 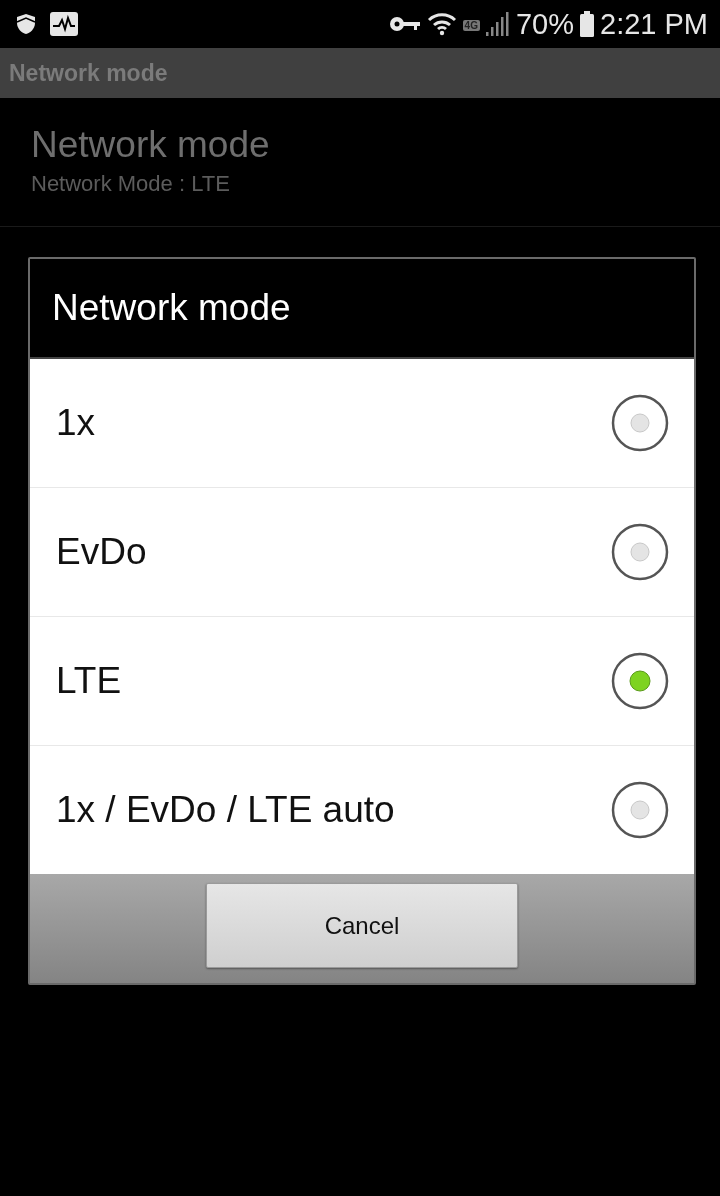 I want to click on preference-title: Network mode, so click(x=150, y=145).